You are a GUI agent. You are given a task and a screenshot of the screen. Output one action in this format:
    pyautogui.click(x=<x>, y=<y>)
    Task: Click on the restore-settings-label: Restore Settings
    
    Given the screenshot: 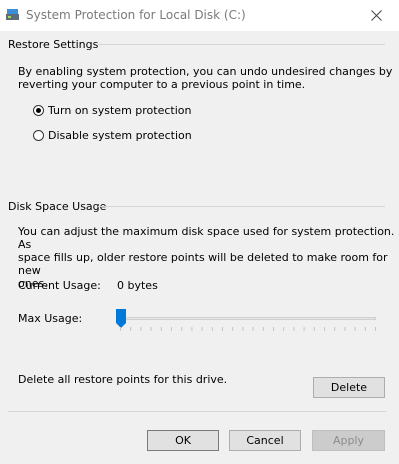 What is the action you would take?
    pyautogui.click(x=53, y=44)
    